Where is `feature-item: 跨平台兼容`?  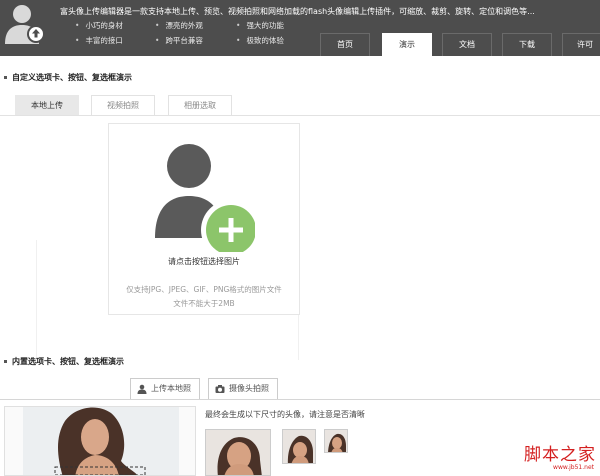
feature-item: 跨平台兼容 is located at coordinates (179, 40).